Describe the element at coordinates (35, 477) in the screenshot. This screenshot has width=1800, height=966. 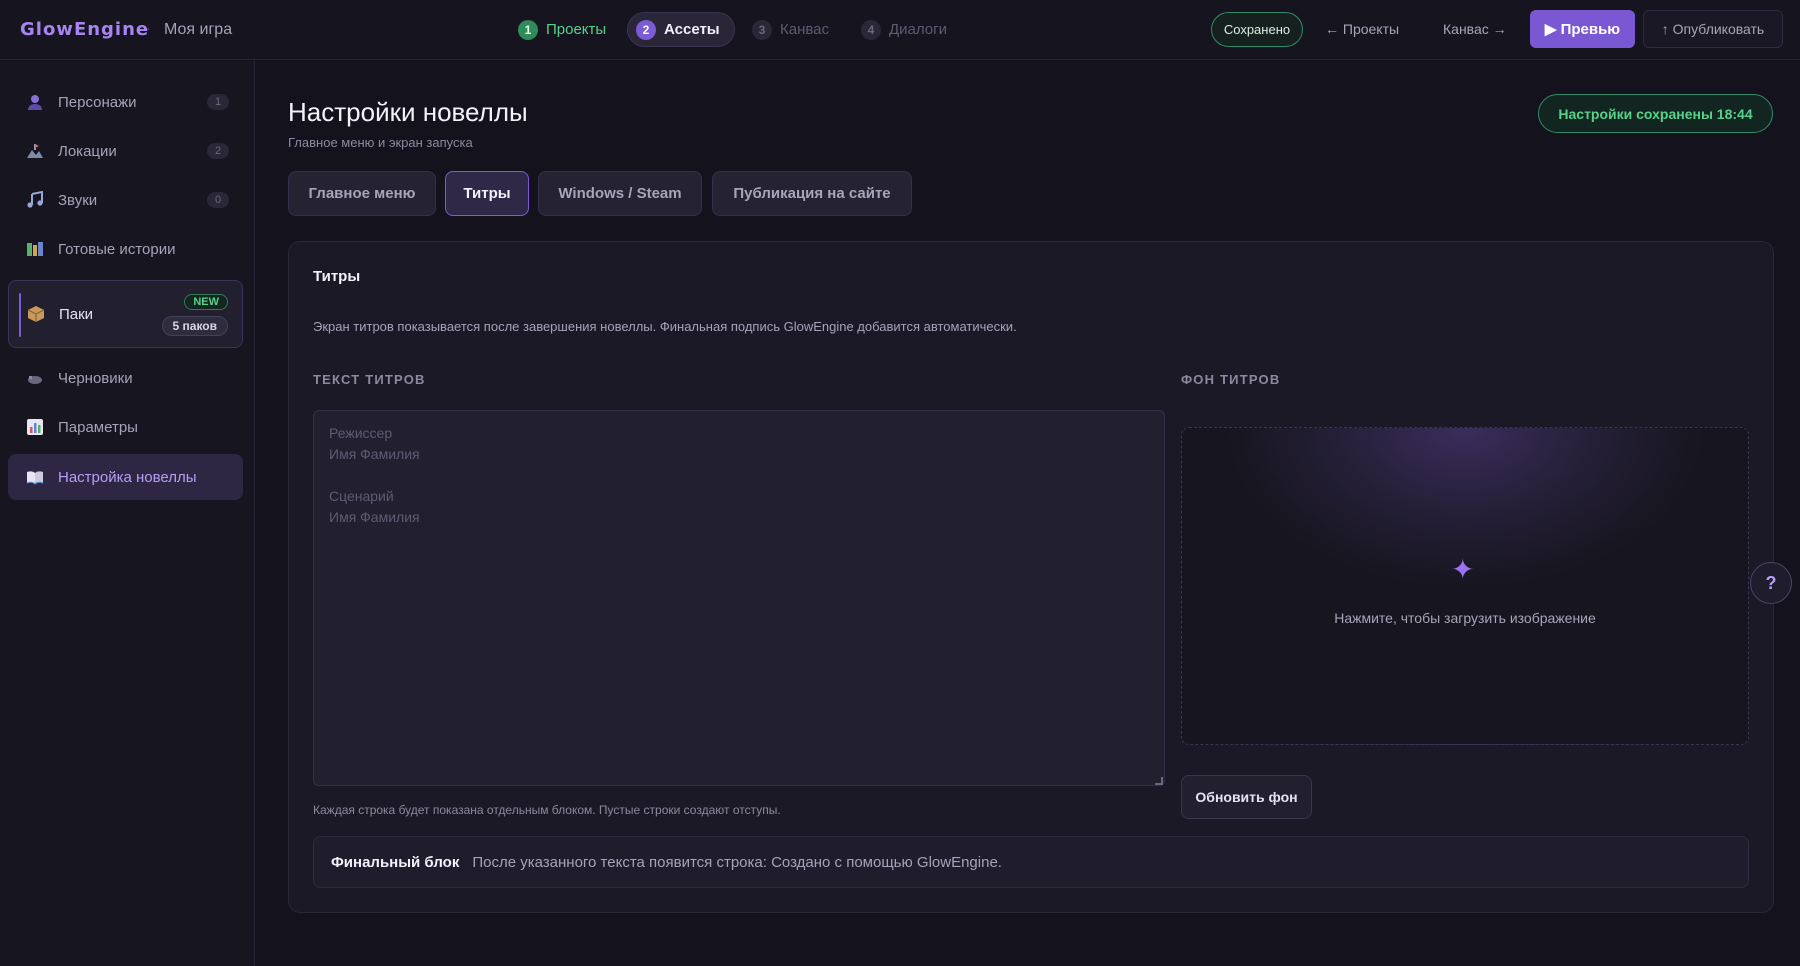
I see `book-icon` at that location.